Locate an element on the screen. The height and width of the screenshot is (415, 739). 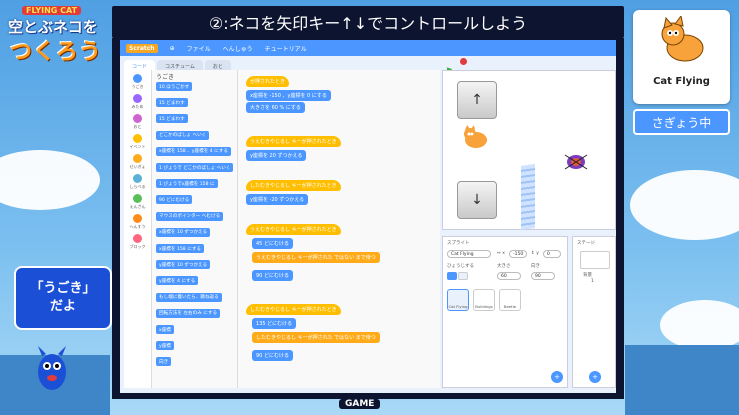
code-block: x座標を -150 、y座標を 0 にする is located at coordinates (288, 95).